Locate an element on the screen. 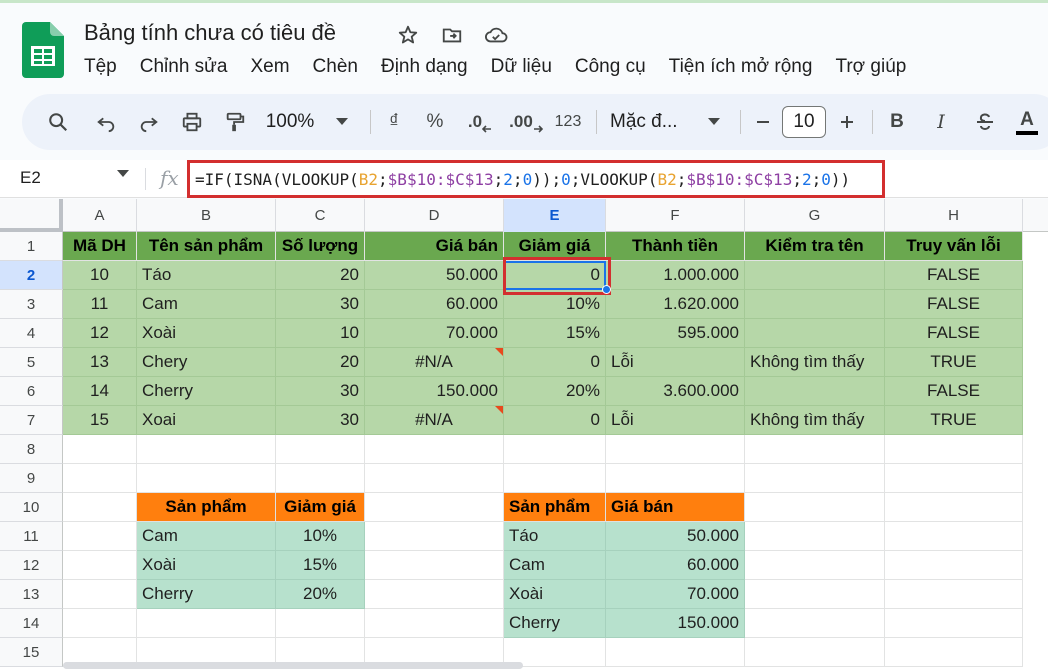 The image size is (1048, 669). table-cell: 14 is located at coordinates (100, 391).